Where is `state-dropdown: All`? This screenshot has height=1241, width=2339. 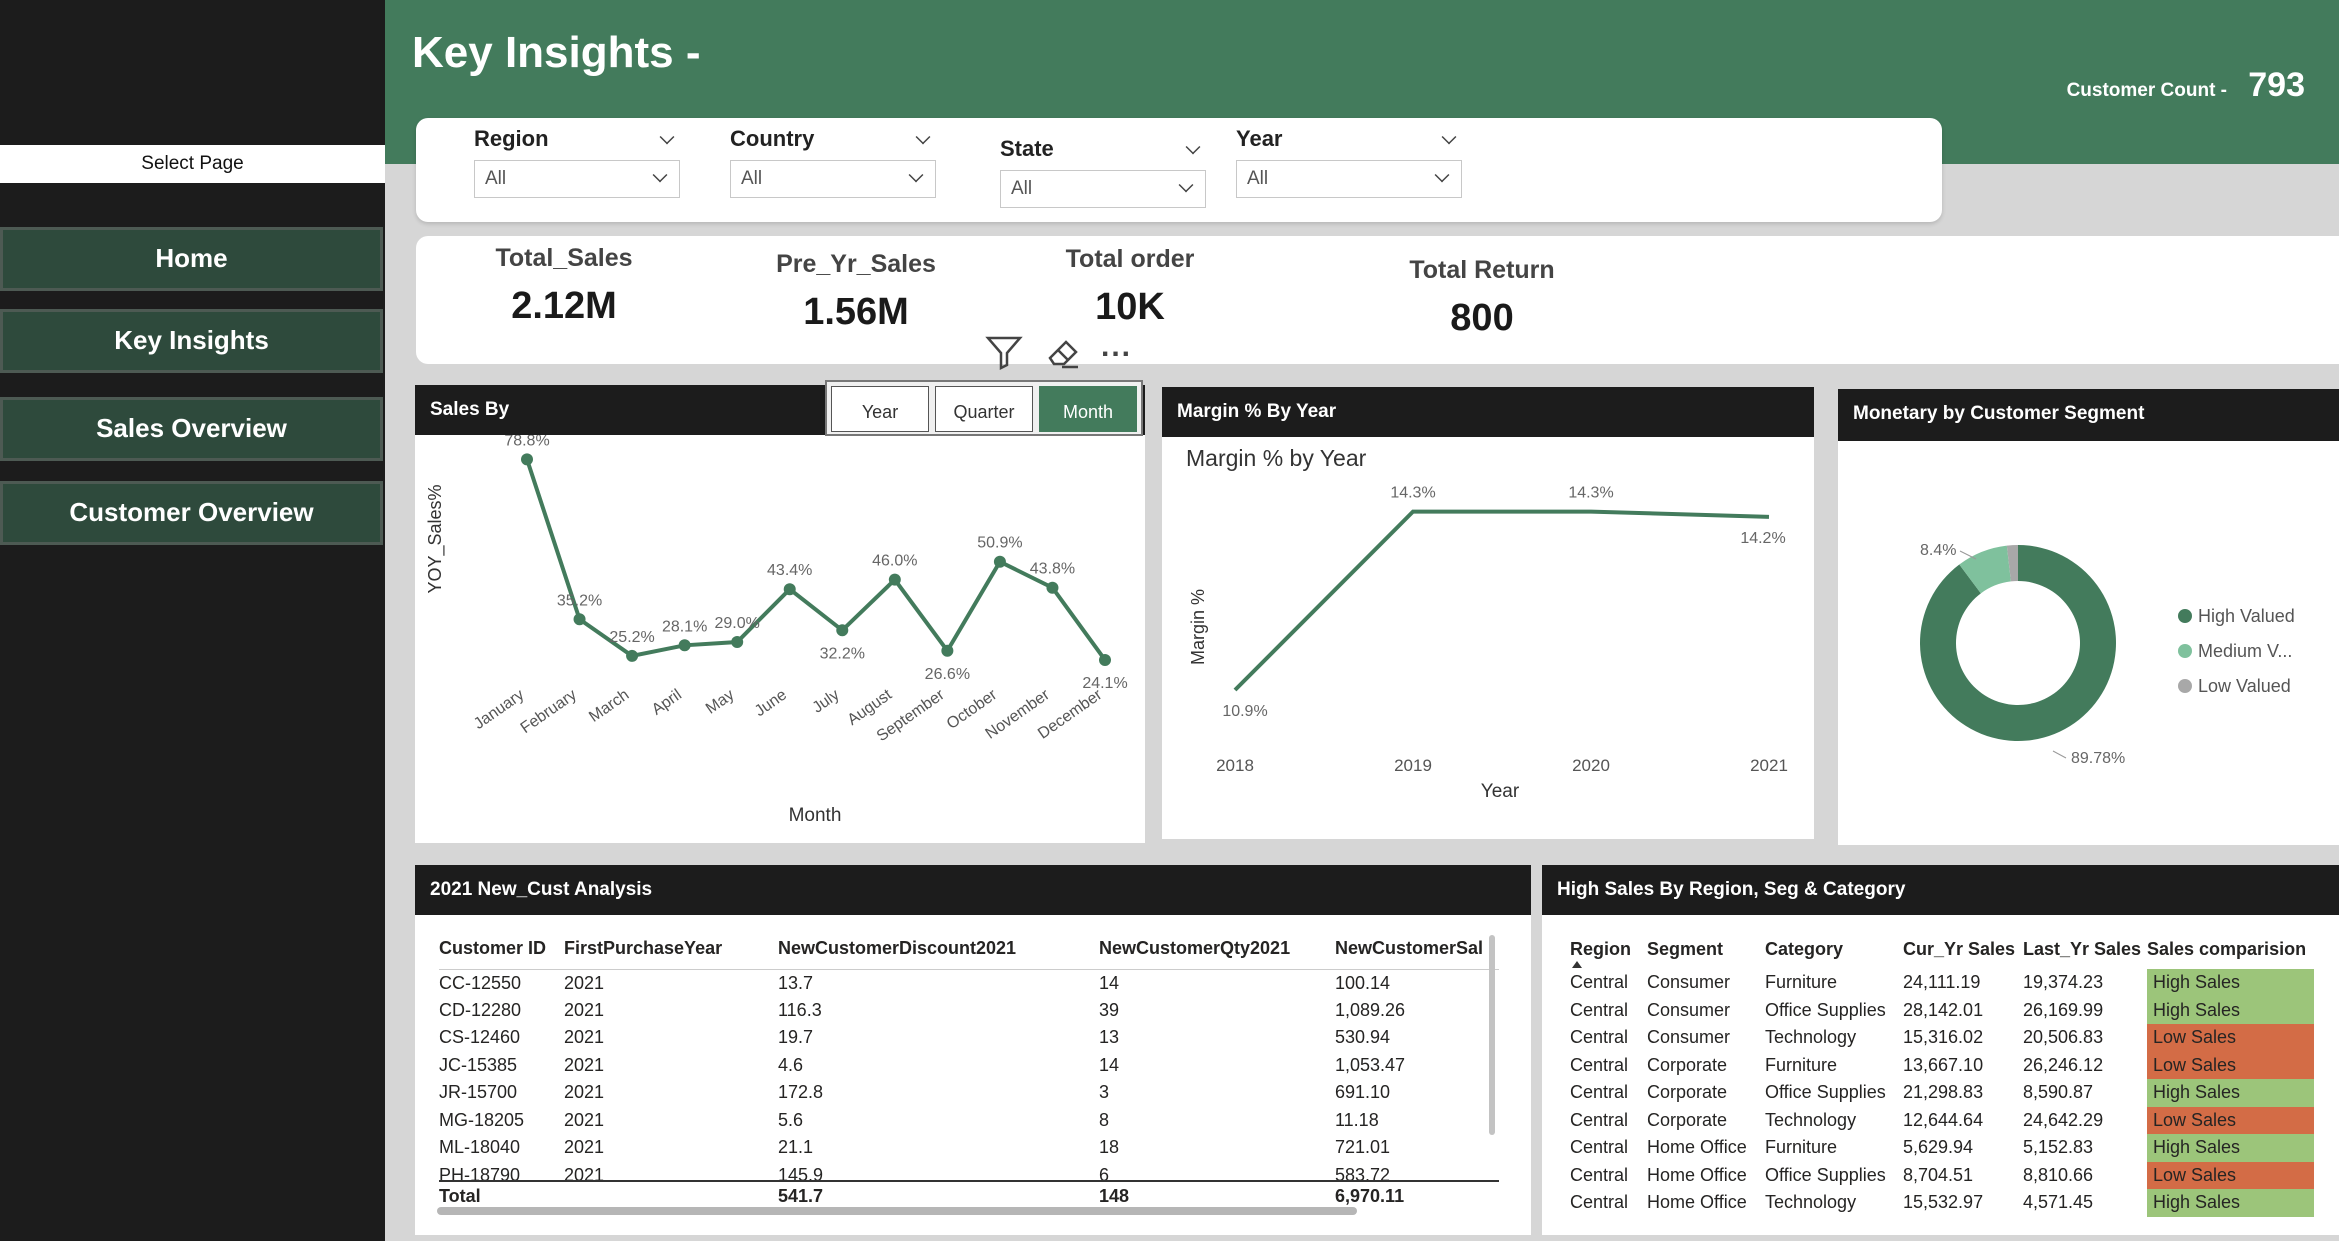
state-dropdown: All is located at coordinates (1103, 189).